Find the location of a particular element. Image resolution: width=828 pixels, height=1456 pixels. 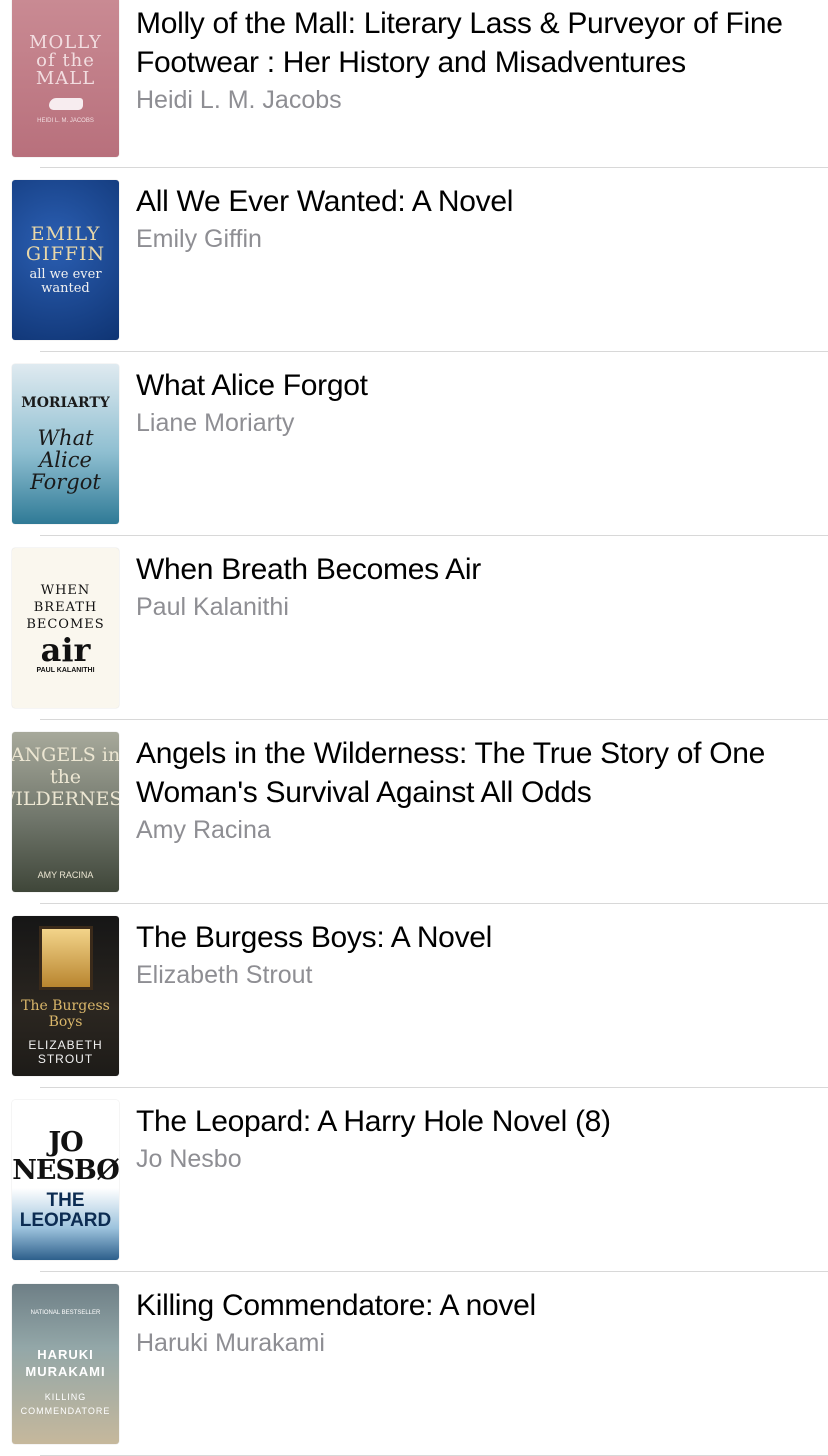

book-title: The Burgess Boys: A Novel is located at coordinates (472, 937).